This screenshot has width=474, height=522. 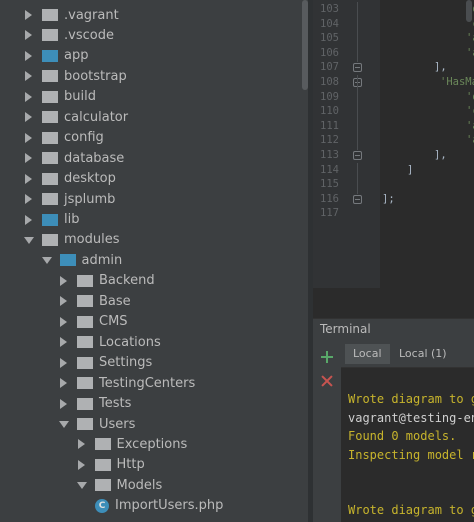 I want to click on tree-item-label: lib, so click(x=72, y=219).